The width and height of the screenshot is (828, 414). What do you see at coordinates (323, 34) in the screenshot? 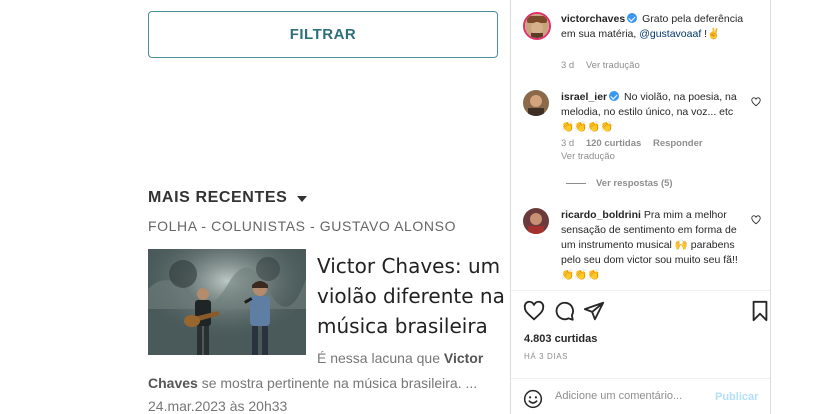
I see `filter-button: FILTRAR` at bounding box center [323, 34].